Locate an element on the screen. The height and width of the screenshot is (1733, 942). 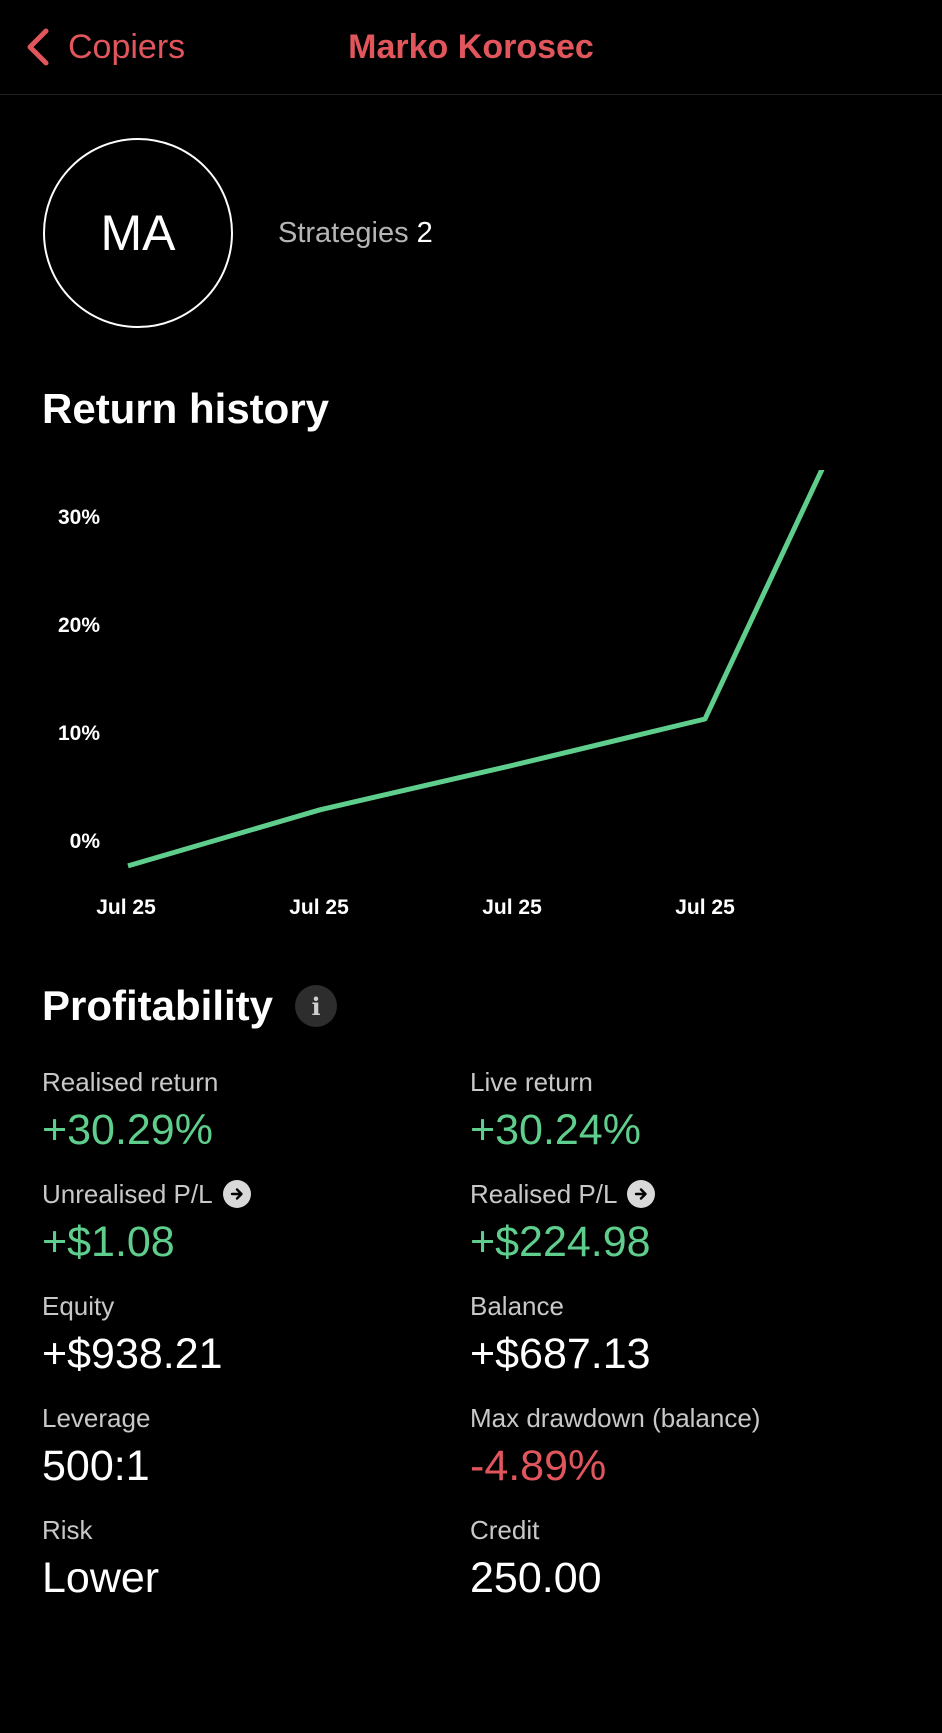
metric-label: Leverage is located at coordinates (96, 1417).